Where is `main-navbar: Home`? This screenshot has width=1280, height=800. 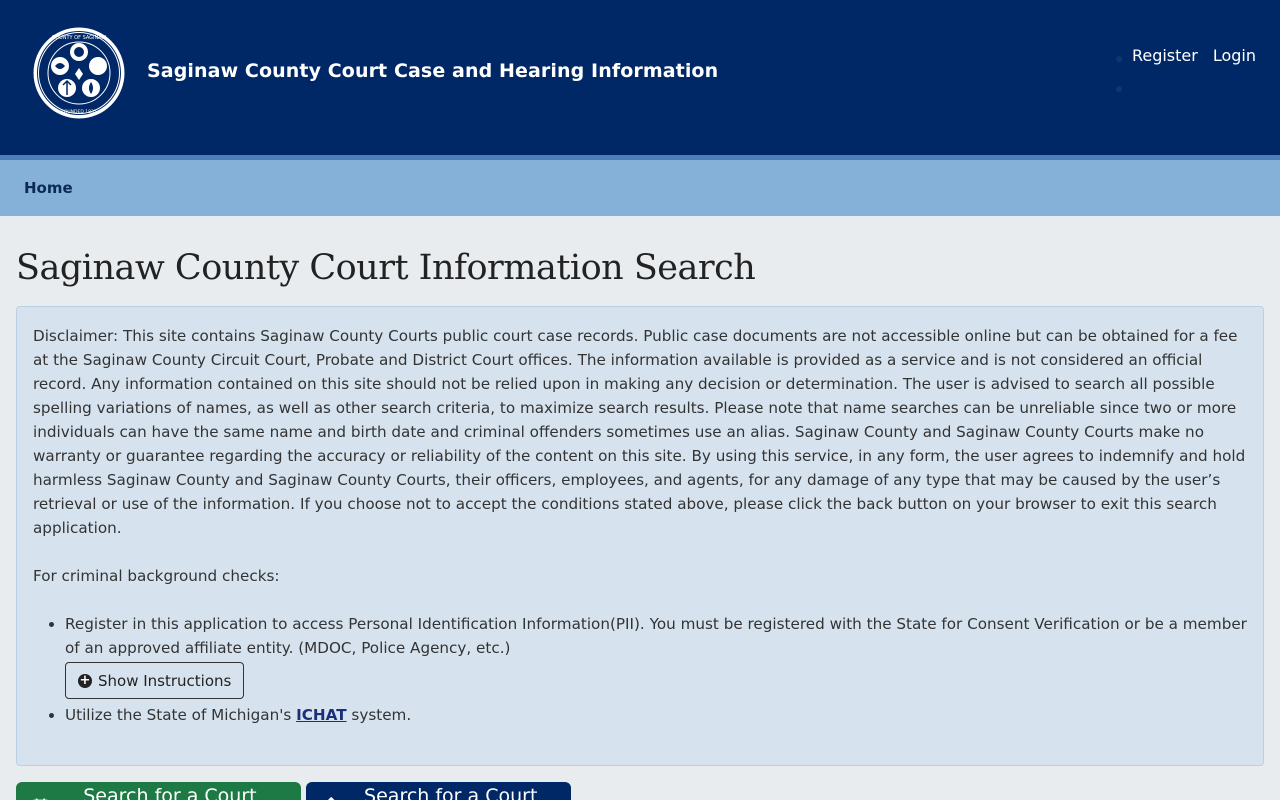
main-navbar: Home is located at coordinates (640, 188).